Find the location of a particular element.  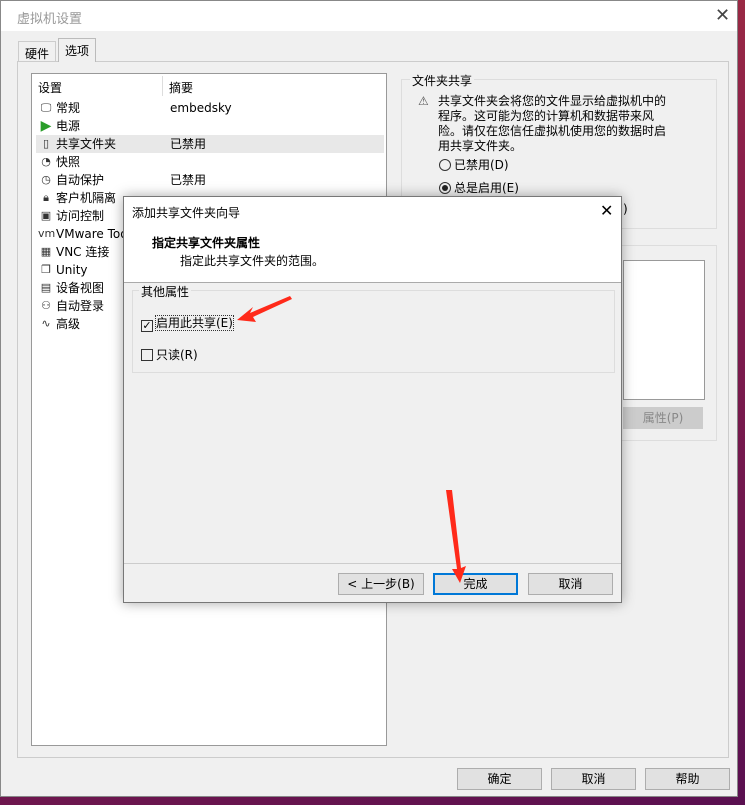

red-arrow-to-checkbox is located at coordinates (264, 309).